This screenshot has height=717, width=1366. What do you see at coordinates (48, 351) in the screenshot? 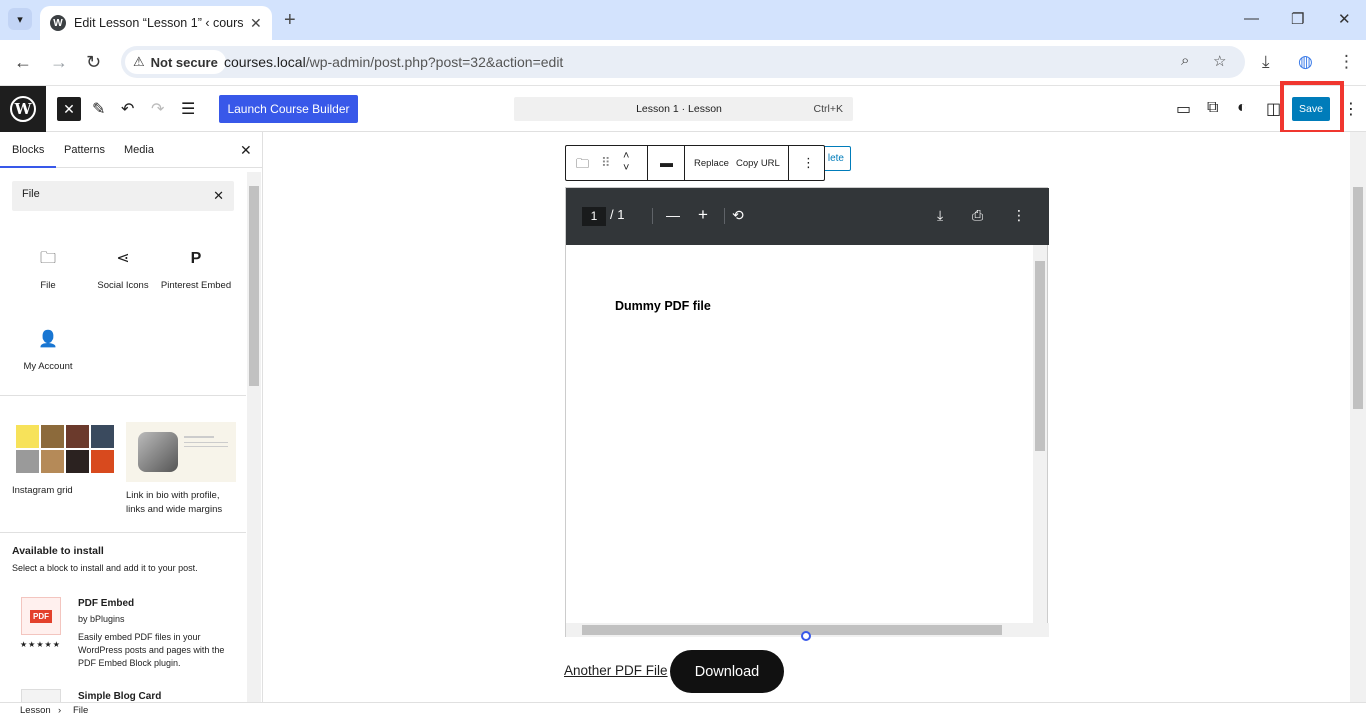
I see `block-my-account: 👤 My Account` at bounding box center [48, 351].